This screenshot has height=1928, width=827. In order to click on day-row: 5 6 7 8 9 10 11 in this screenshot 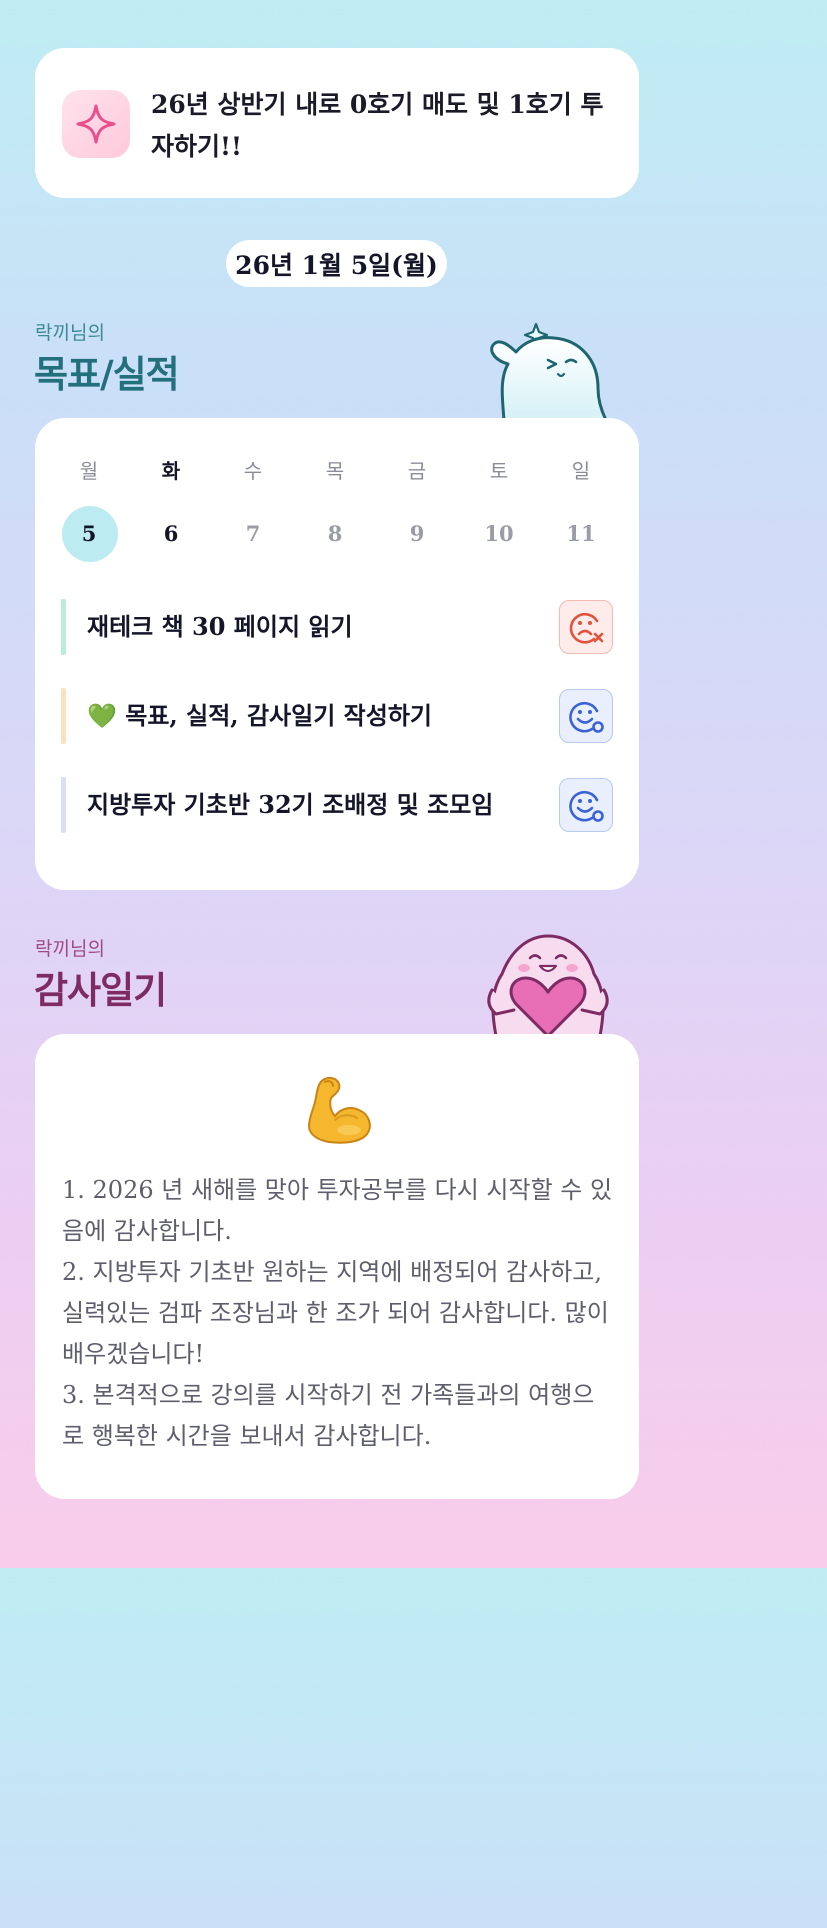, I will do `click(337, 534)`.